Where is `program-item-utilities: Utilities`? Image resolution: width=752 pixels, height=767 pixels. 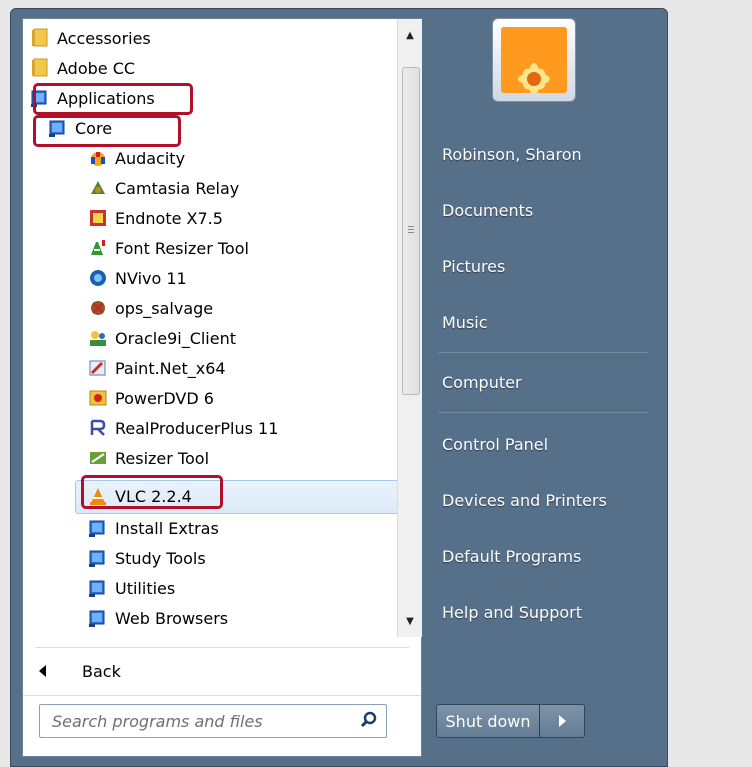 program-item-utilities: Utilities is located at coordinates (131, 588).